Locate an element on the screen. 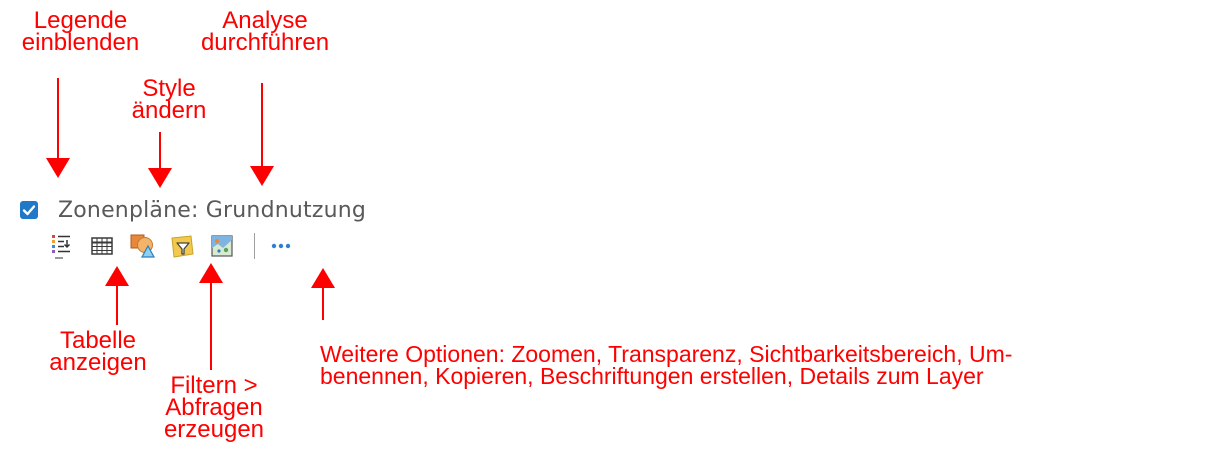 The image size is (1215, 453). more-options-icon is located at coordinates (281, 246).